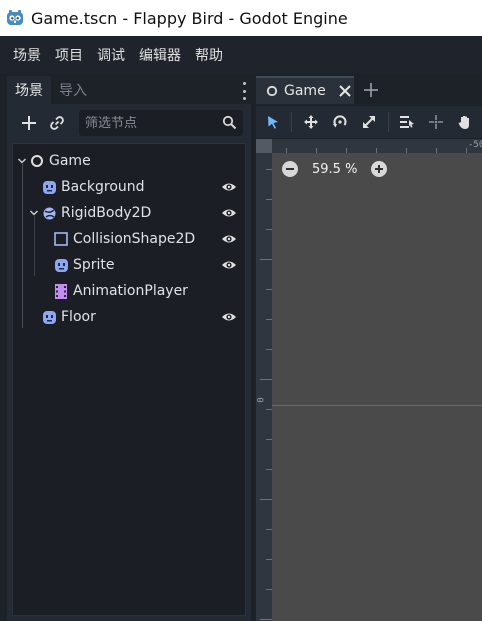  I want to click on dock-tabs: 场景 导入, so click(129, 90).